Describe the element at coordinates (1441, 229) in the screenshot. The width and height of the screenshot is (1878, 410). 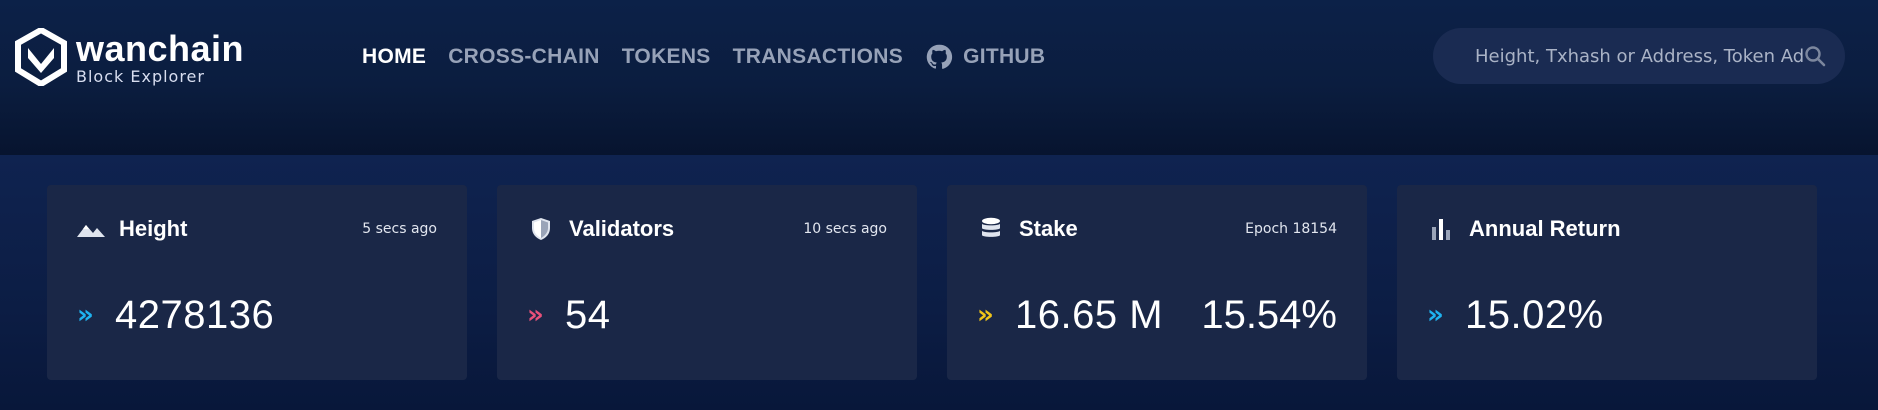
I see `bar-chart-icon` at that location.